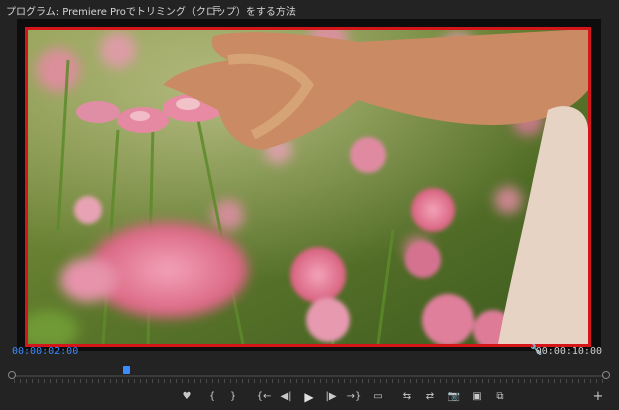 The image size is (619, 410). Describe the element at coordinates (598, 397) in the screenshot. I see `button-editor-add-button: +` at that location.